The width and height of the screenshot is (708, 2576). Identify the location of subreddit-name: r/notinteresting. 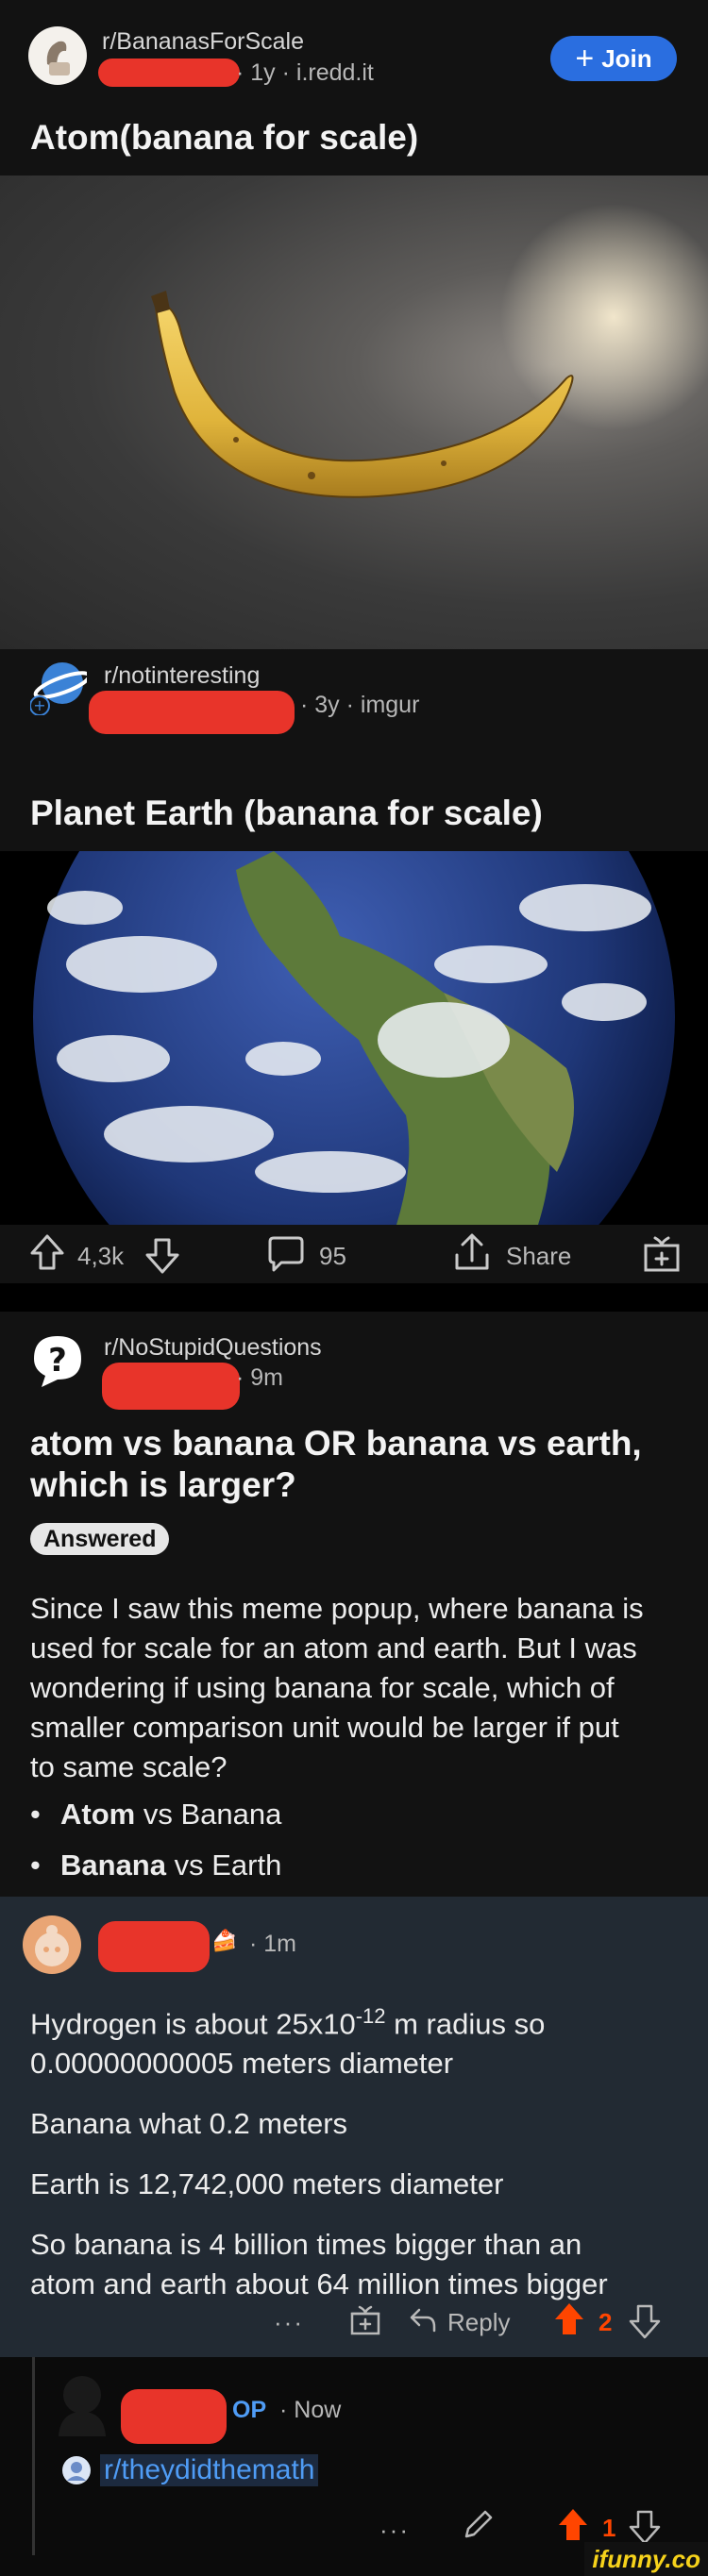
(182, 676).